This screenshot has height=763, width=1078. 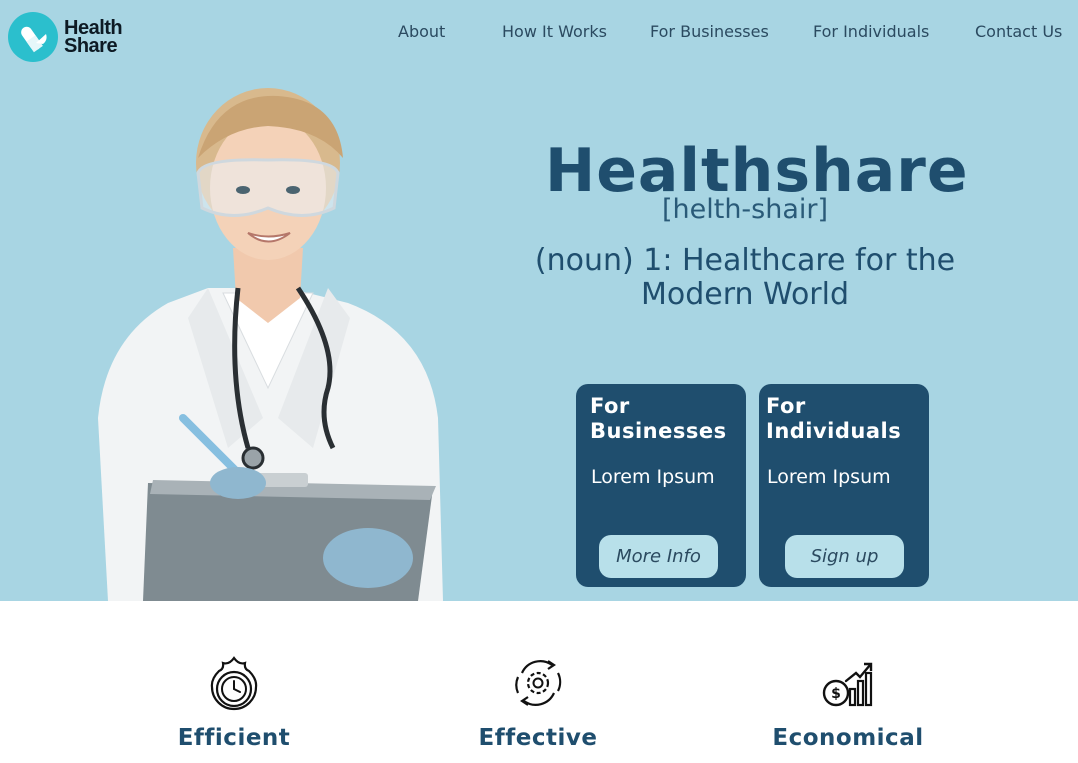 What do you see at coordinates (658, 556) in the screenshot?
I see `more-info-button: More Info` at bounding box center [658, 556].